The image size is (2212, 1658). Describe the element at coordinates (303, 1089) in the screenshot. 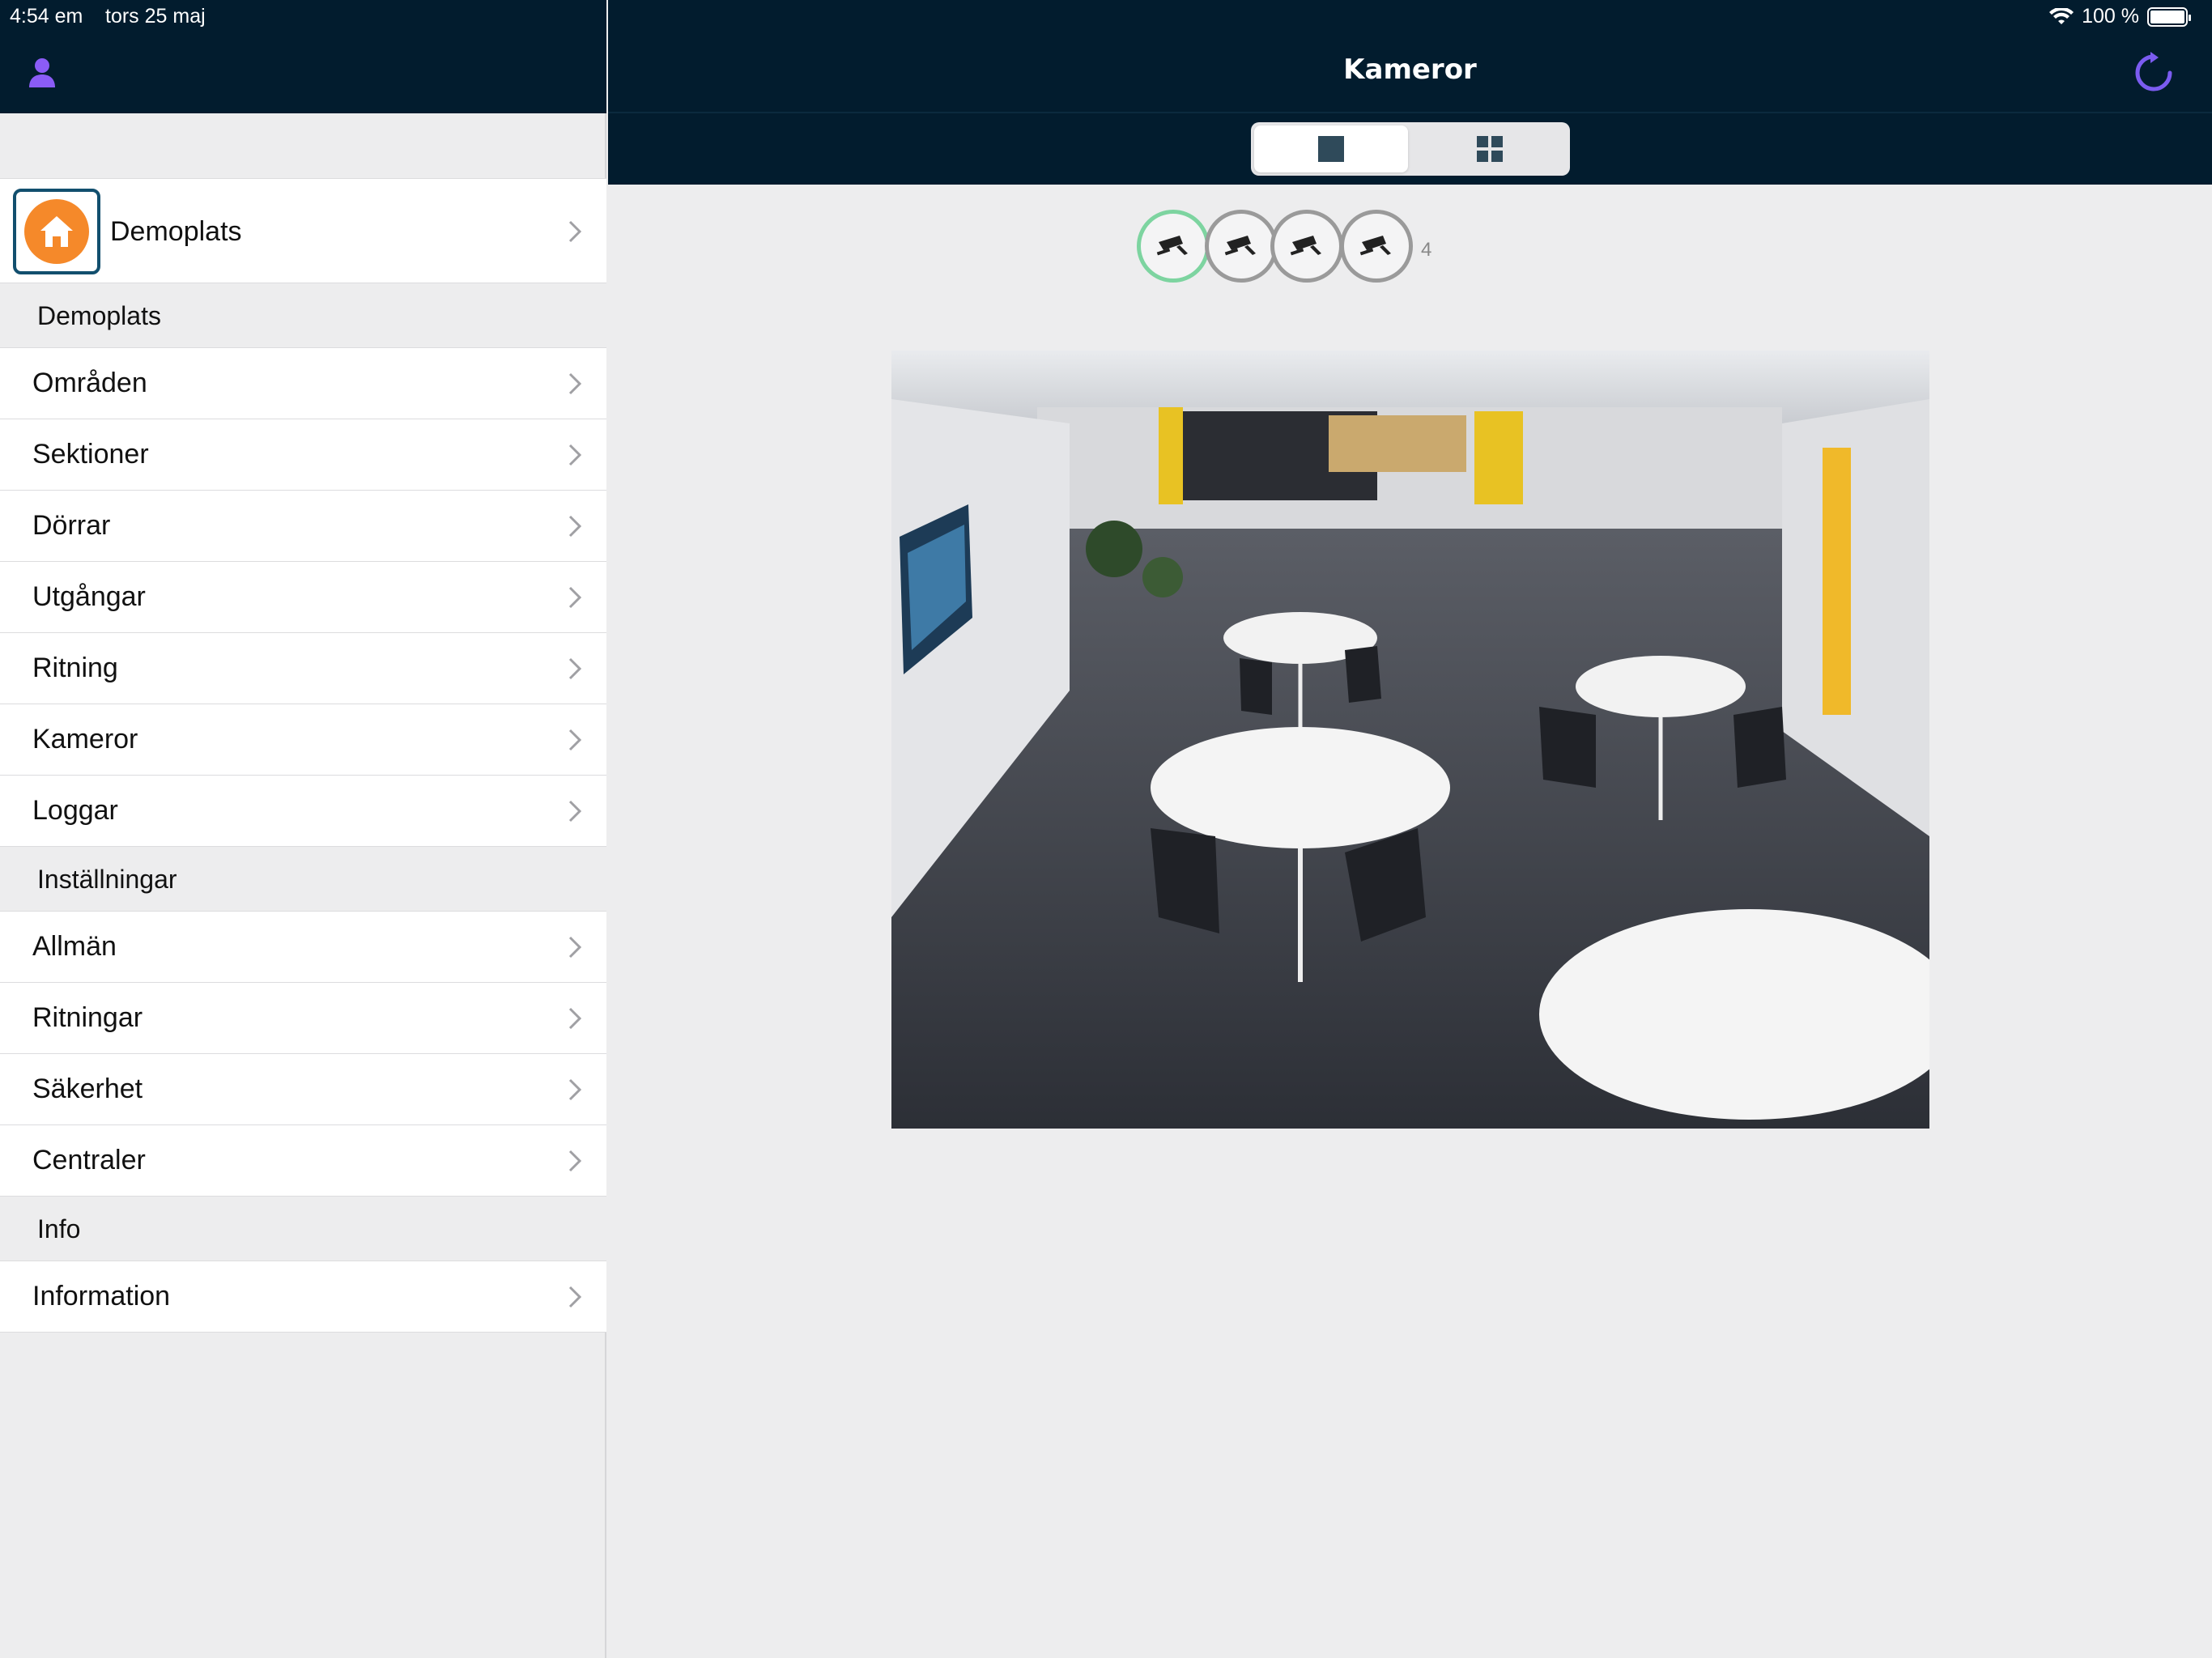

I see `sidebar-item-säkerhet: Säkerhet` at that location.